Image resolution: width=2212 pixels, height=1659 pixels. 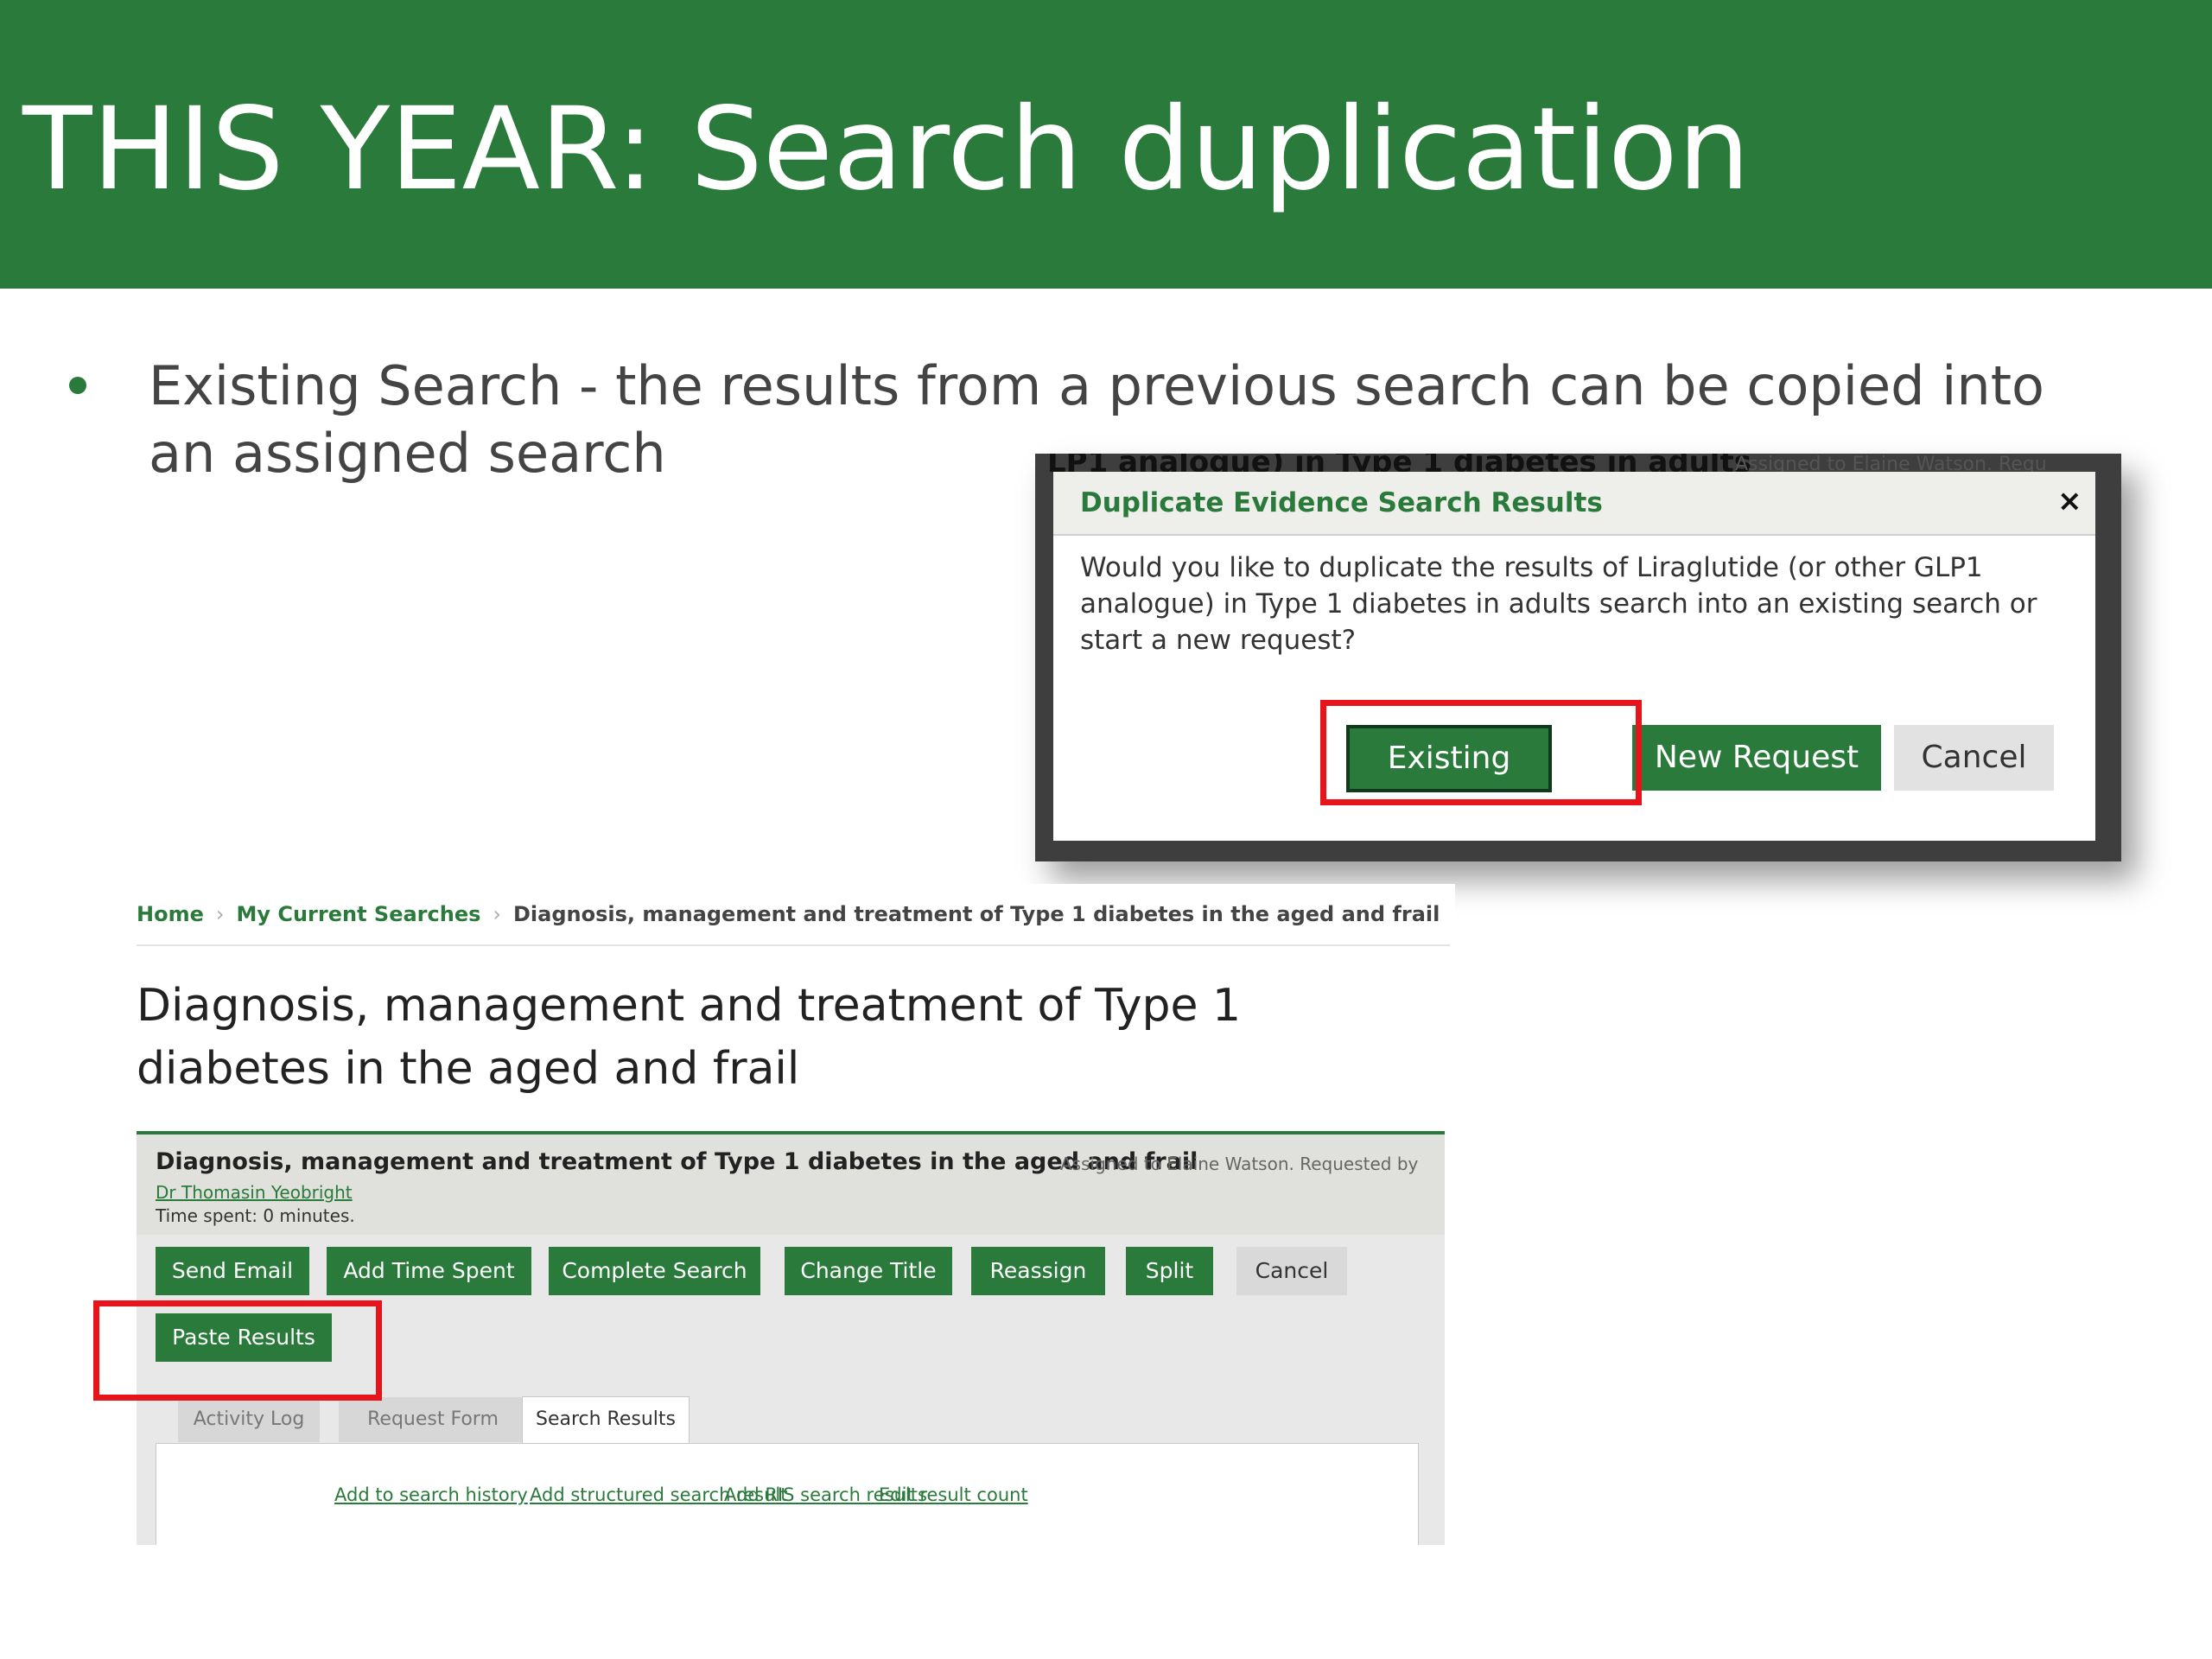 I want to click on tab-request-form: Request Form, so click(x=433, y=1419).